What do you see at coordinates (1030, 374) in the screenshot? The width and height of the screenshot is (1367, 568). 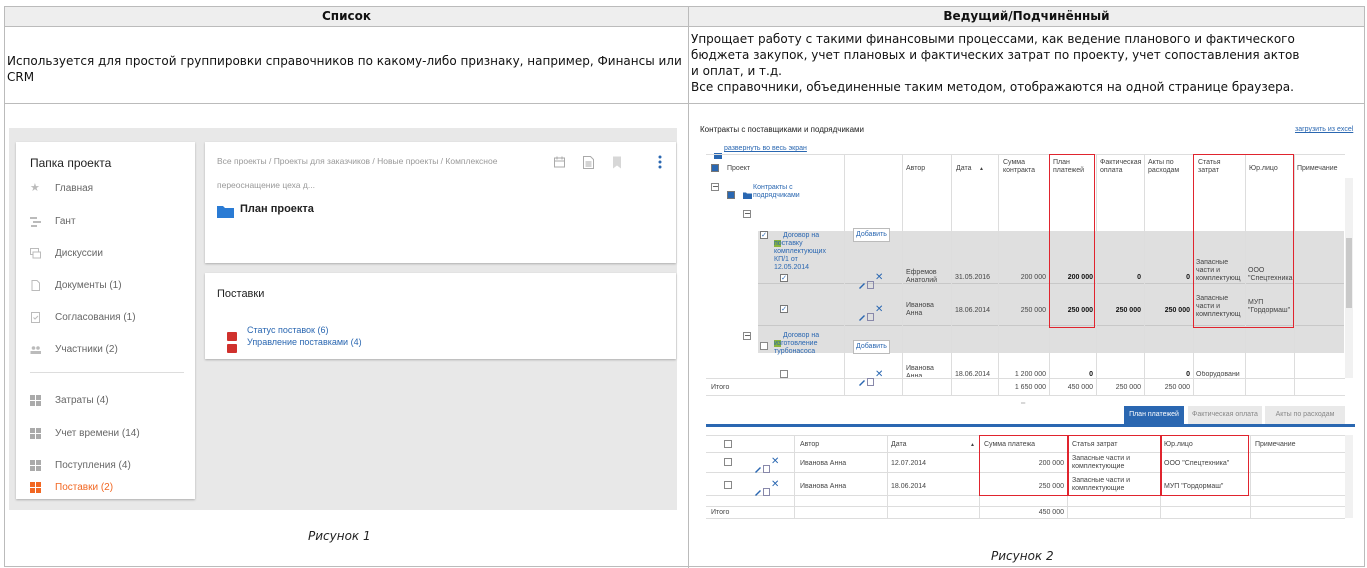 I see `cell-sum: 1 200 000` at bounding box center [1030, 374].